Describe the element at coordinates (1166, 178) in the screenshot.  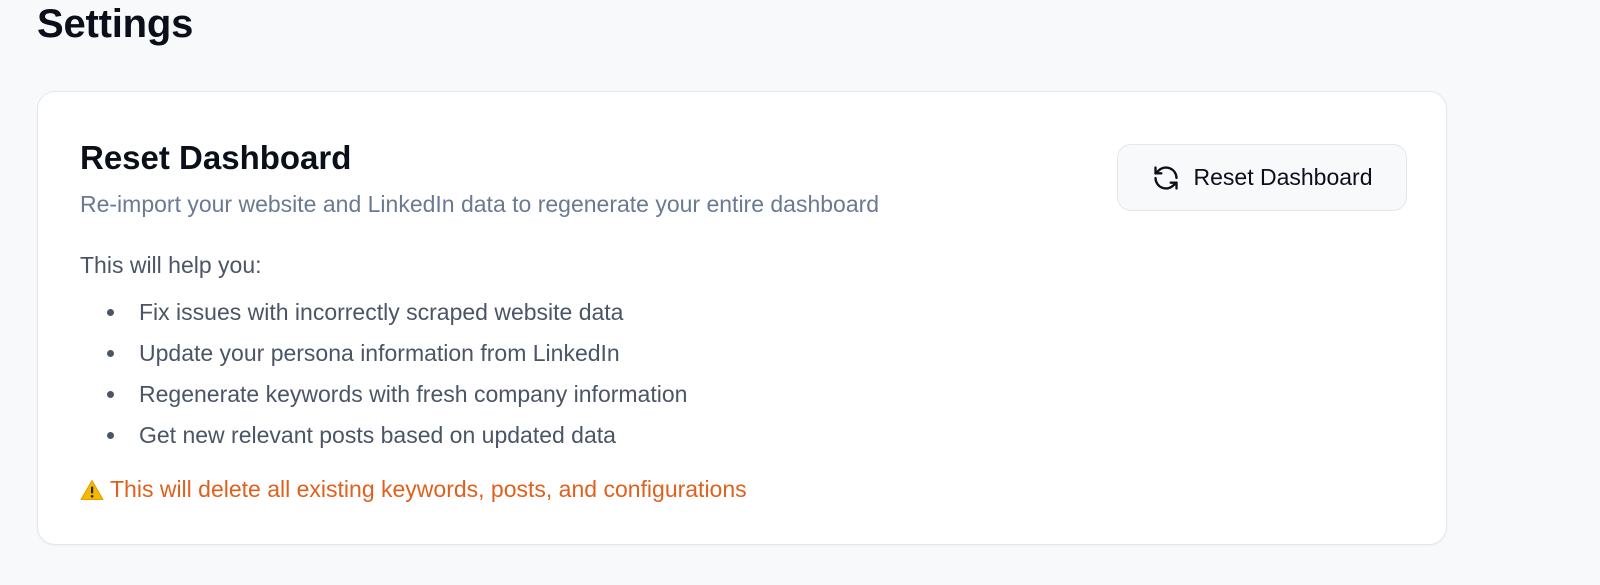
I see `refresh-icon` at that location.